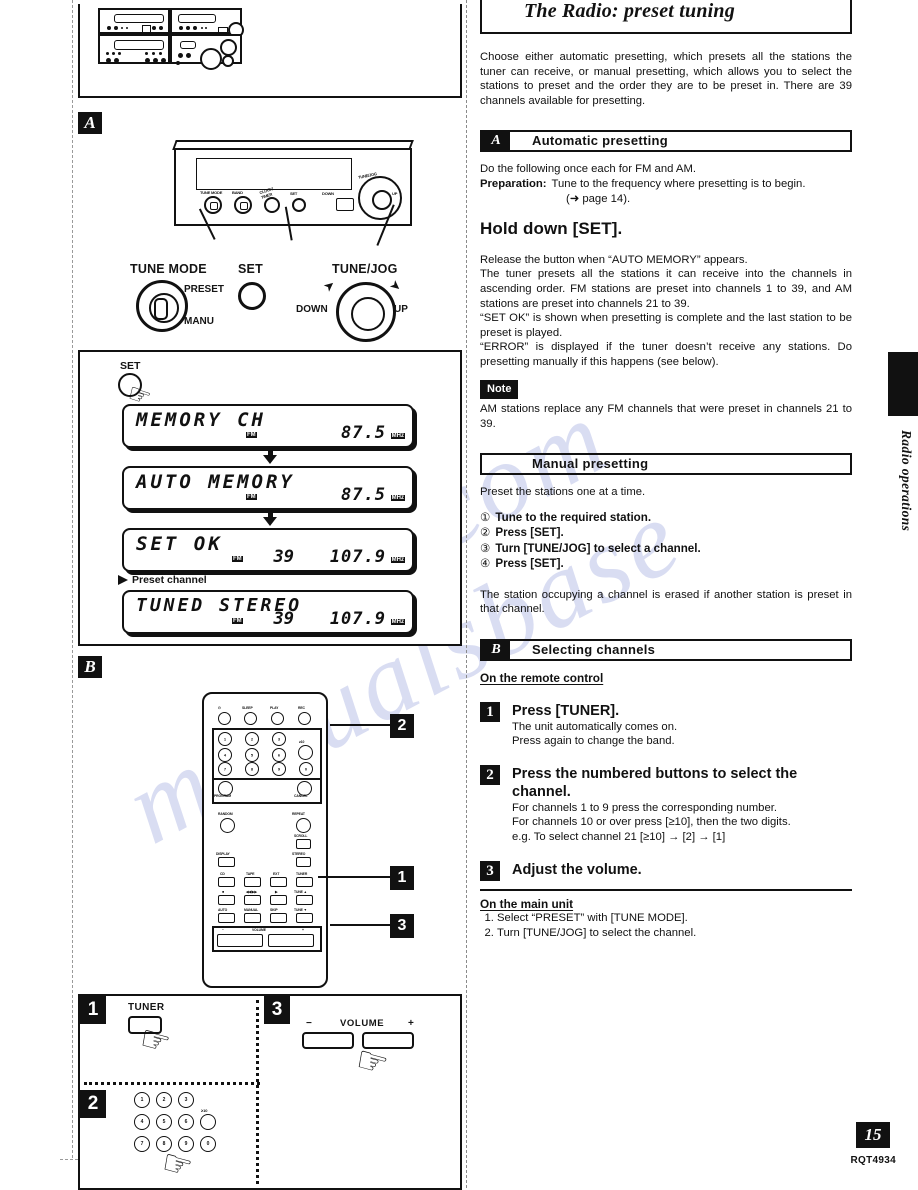  Describe the element at coordinates (490, 774) in the screenshot. I see `step-2-number: 2` at that location.